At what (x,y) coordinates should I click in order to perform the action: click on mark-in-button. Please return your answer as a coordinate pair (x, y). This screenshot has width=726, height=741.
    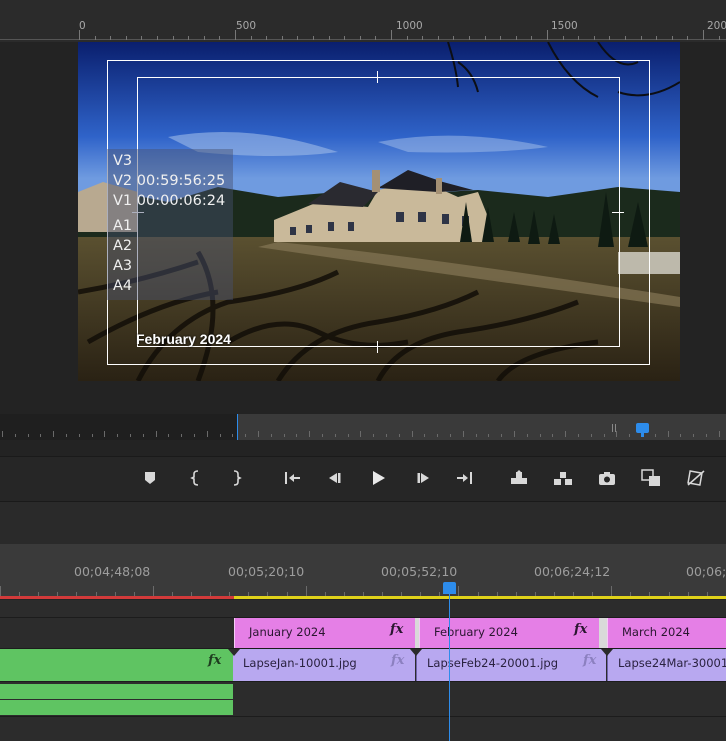
    Looking at the image, I should click on (196, 478).